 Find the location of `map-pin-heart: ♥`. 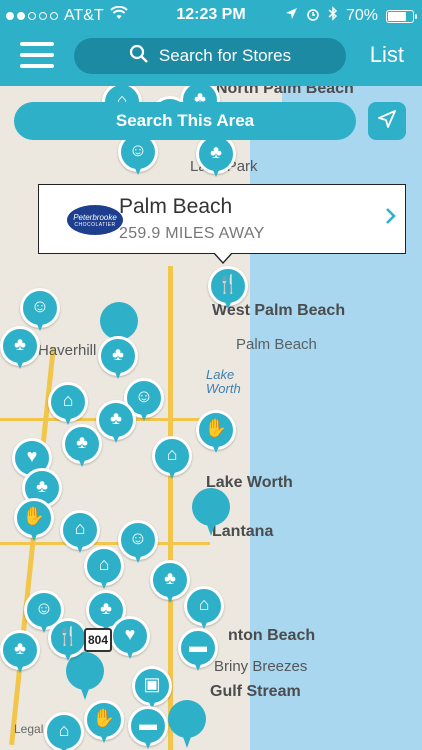

map-pin-heart: ♥ is located at coordinates (130, 640).